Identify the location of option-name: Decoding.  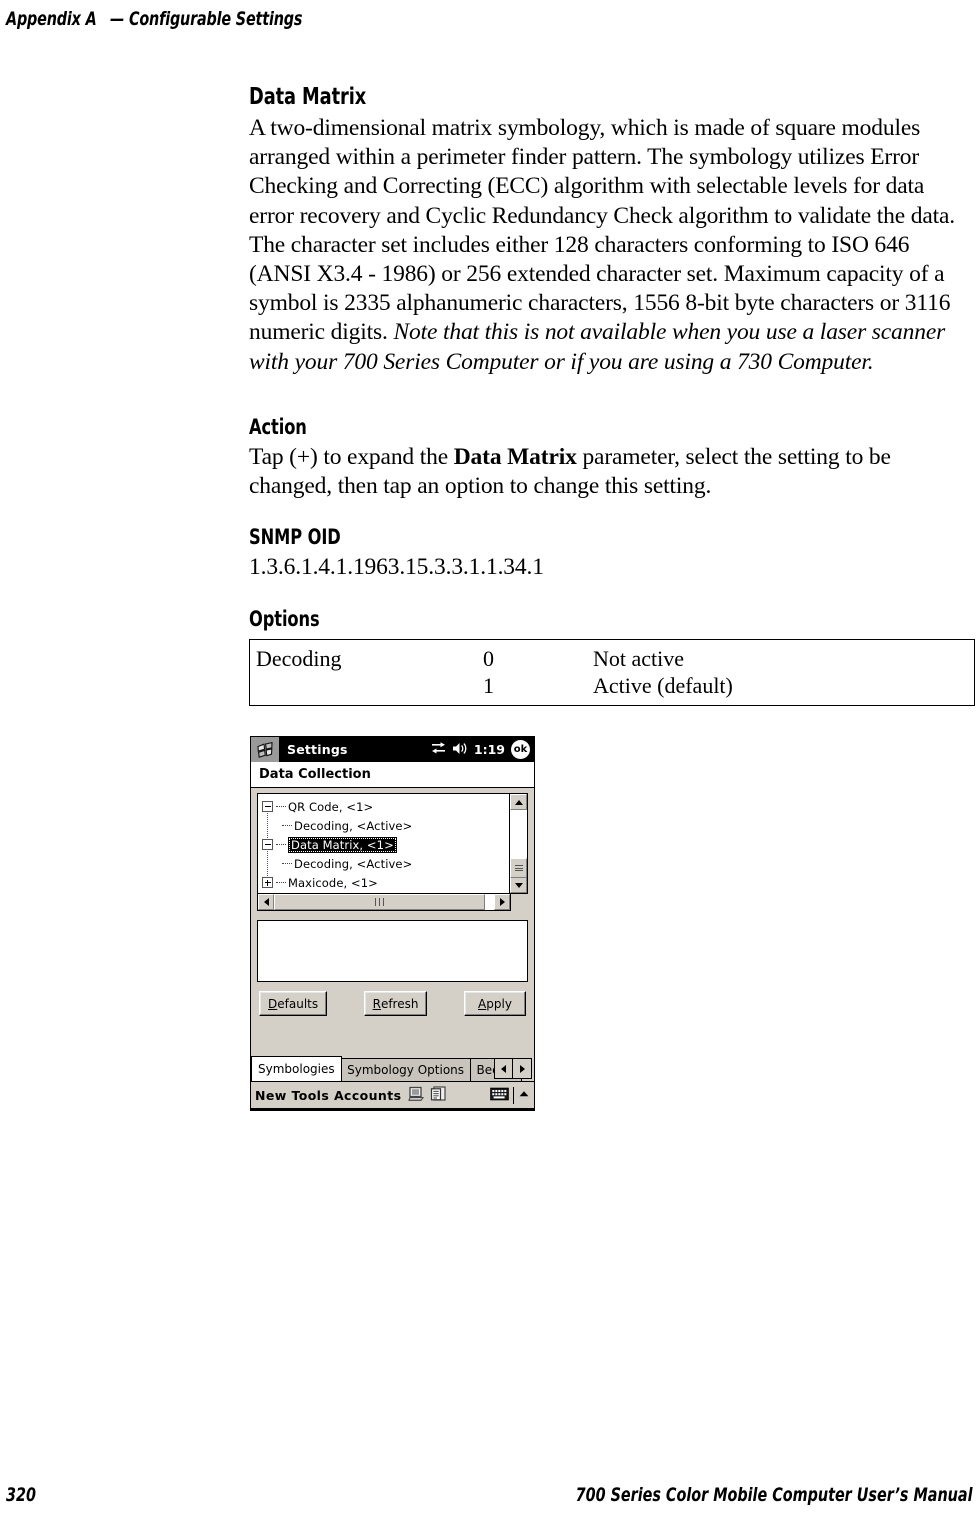
(299, 658).